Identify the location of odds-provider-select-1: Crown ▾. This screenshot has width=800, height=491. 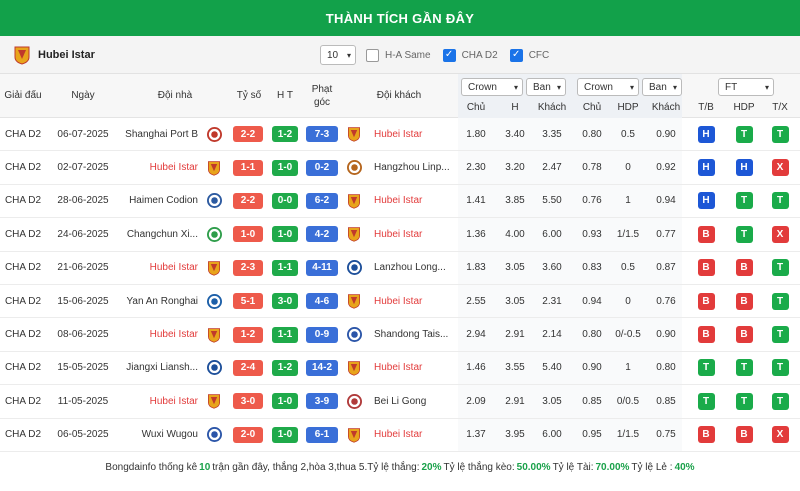
(492, 87).